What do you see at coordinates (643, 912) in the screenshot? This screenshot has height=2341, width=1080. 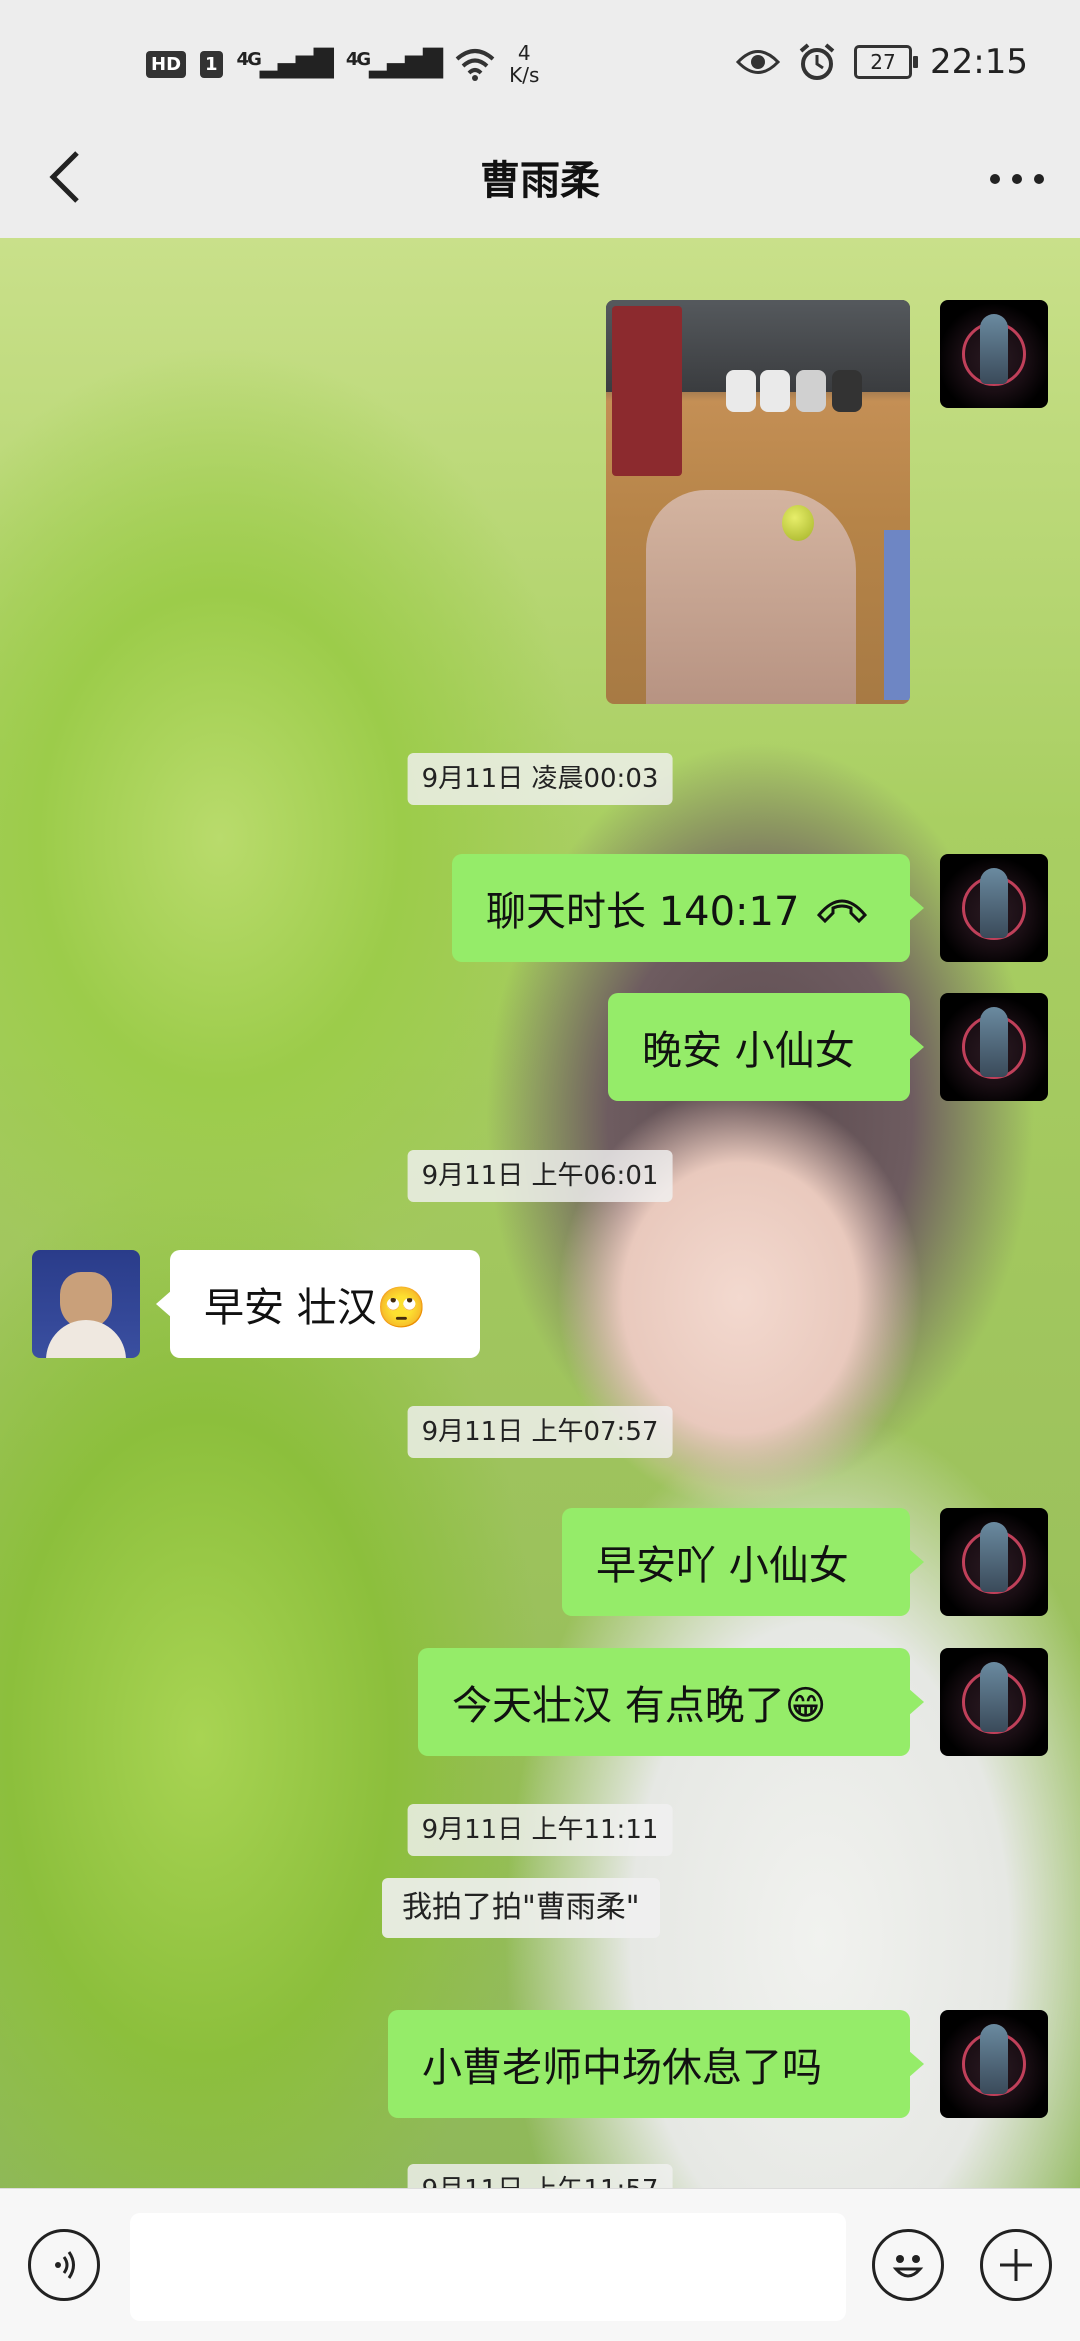 I see `call-duration-text: 聊天时长 140:17` at bounding box center [643, 912].